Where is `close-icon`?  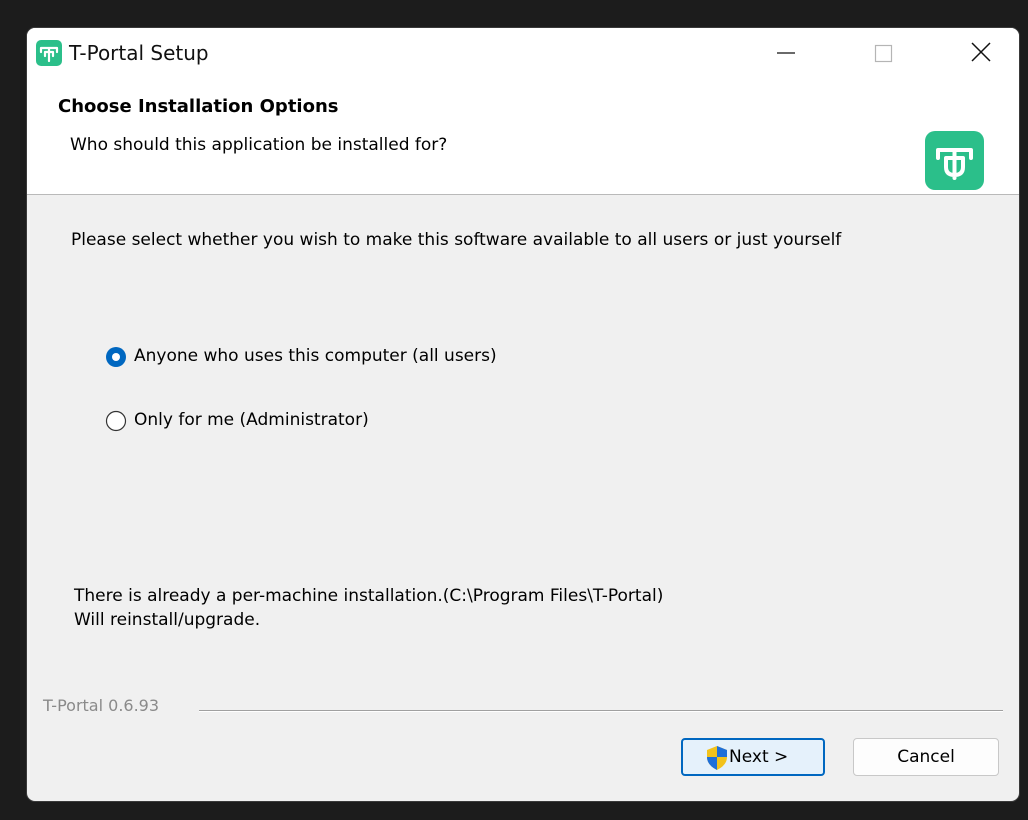 close-icon is located at coordinates (981, 52).